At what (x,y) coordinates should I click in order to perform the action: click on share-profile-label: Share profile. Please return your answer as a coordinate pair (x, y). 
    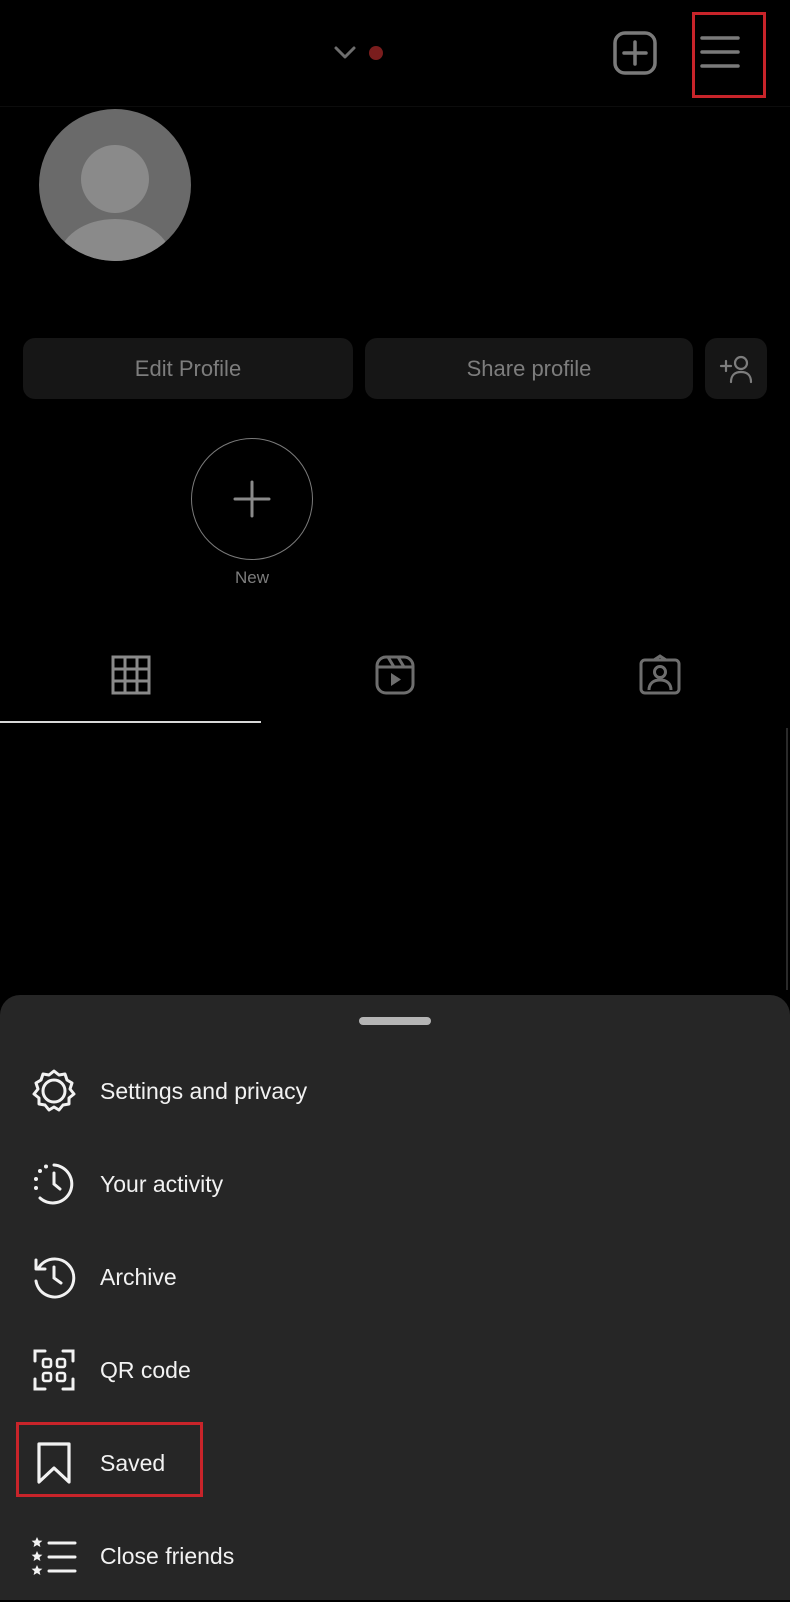
    Looking at the image, I should click on (529, 368).